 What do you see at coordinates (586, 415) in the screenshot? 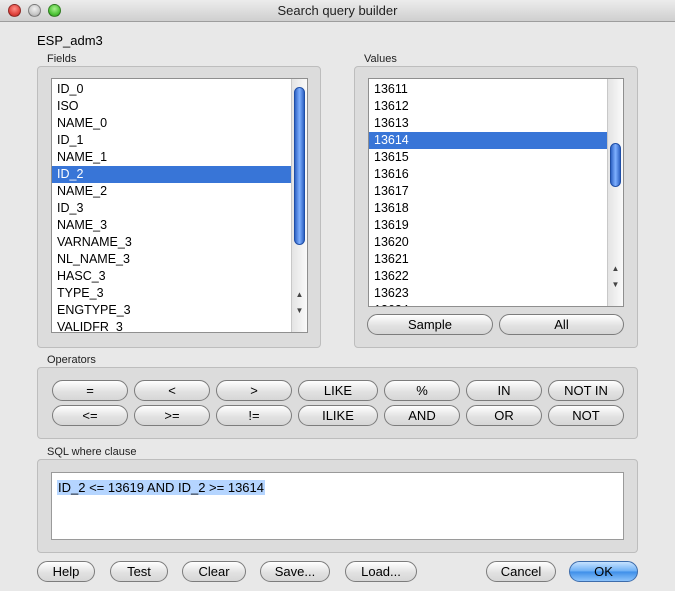
I see `operator-not-button: NOT` at bounding box center [586, 415].